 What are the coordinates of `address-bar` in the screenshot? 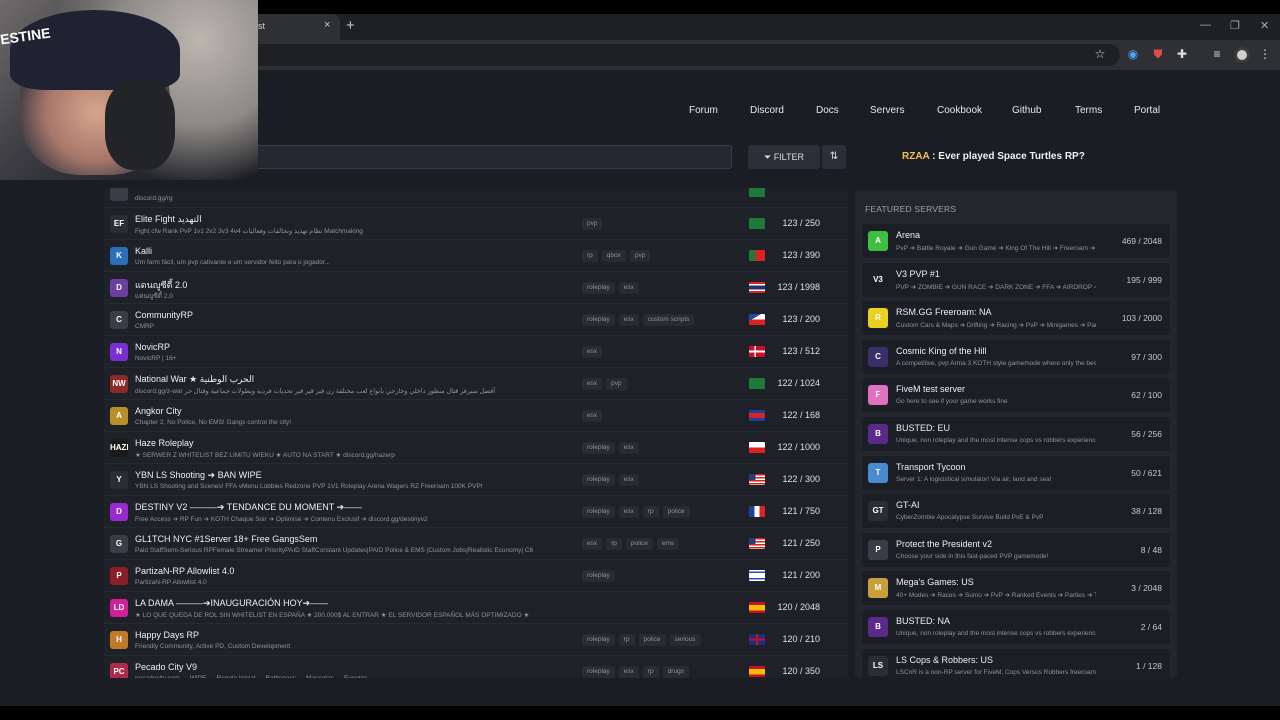 It's located at (620, 55).